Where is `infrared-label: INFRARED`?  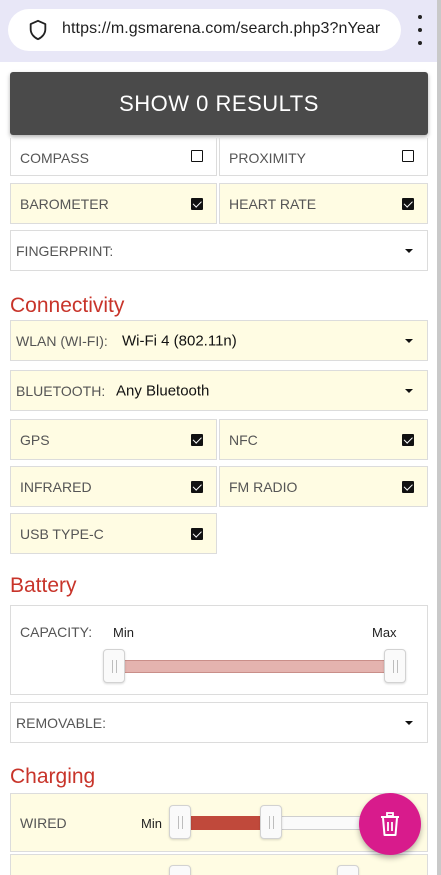
infrared-label: INFRARED is located at coordinates (56, 486).